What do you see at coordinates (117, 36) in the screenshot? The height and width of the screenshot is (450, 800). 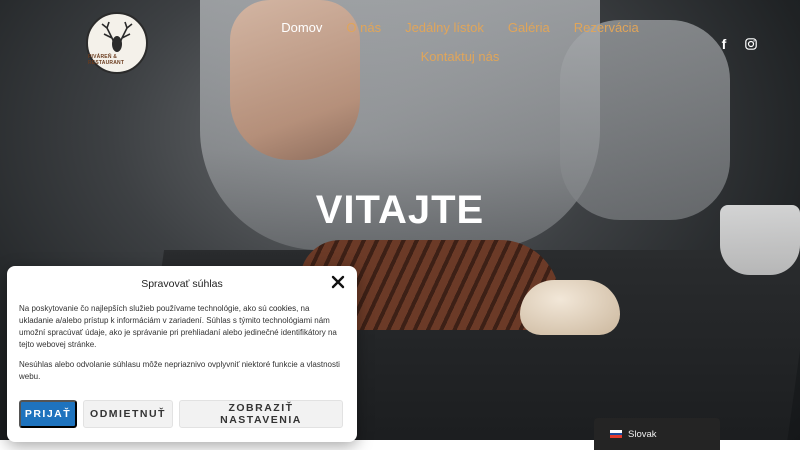 I see `deer-icon` at bounding box center [117, 36].